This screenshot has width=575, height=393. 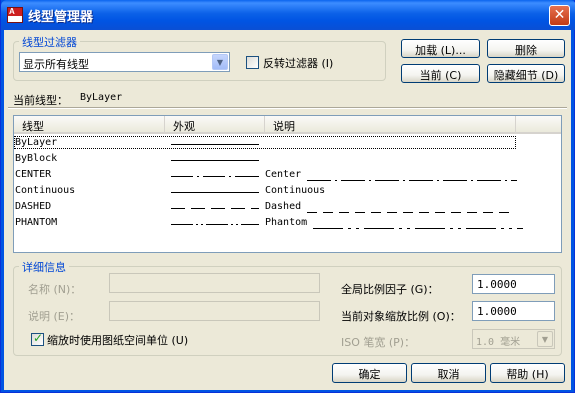 What do you see at coordinates (440, 73) in the screenshot?
I see `current-button: 当前 (C)` at bounding box center [440, 73].